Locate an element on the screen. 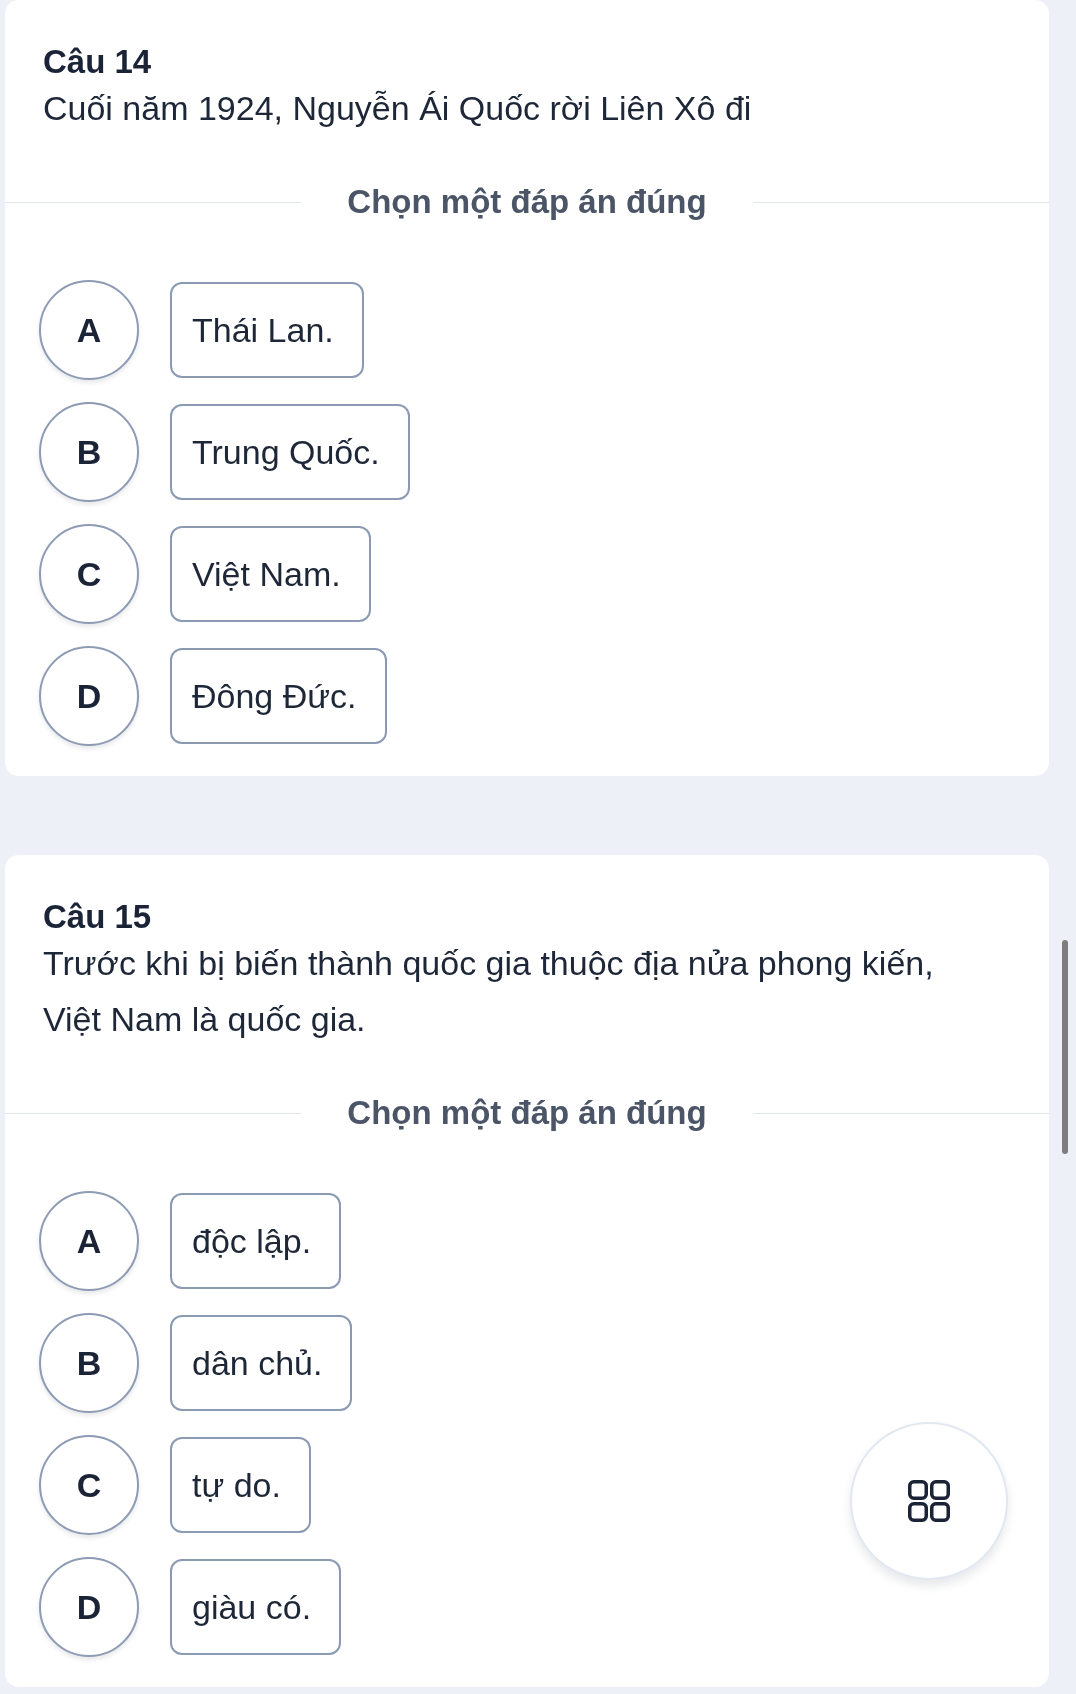  answer-option: Đông Đức. is located at coordinates (278, 696).